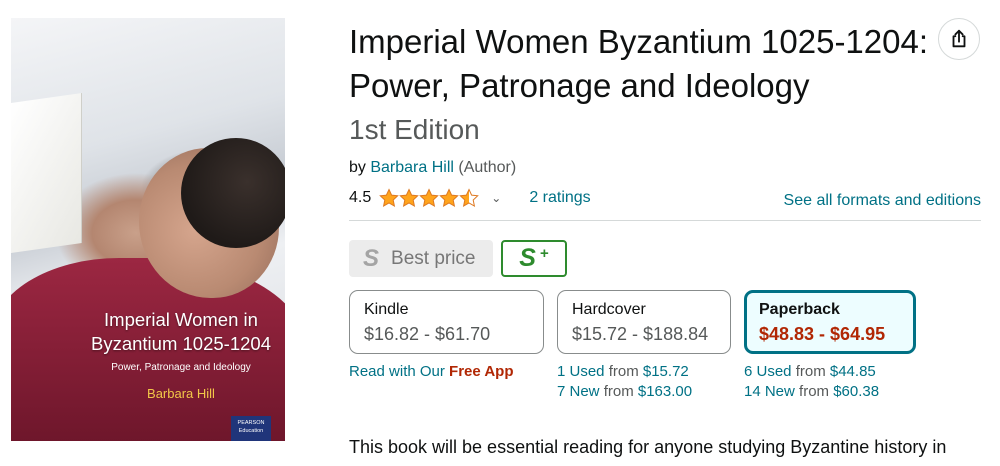  I want to click on cover-author: Barbara Hill, so click(181, 393).